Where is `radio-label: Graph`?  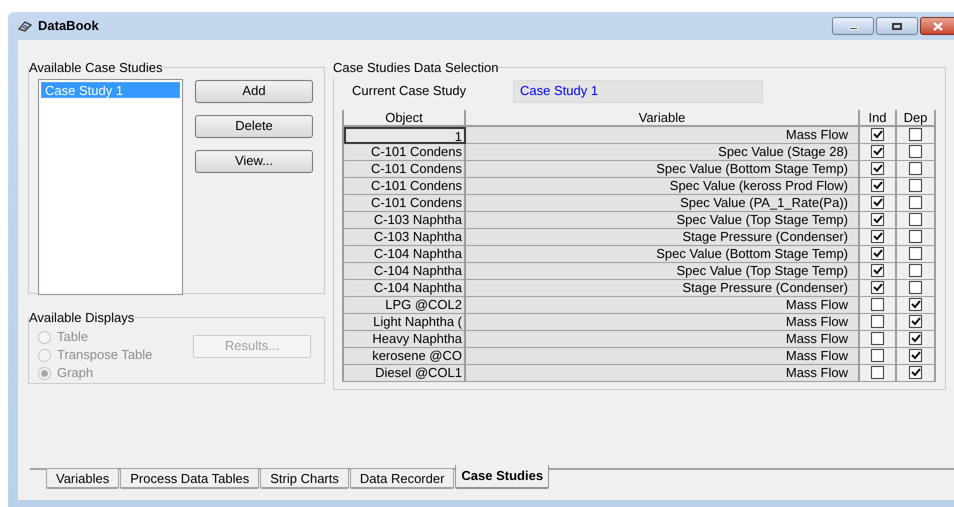 radio-label: Graph is located at coordinates (75, 373).